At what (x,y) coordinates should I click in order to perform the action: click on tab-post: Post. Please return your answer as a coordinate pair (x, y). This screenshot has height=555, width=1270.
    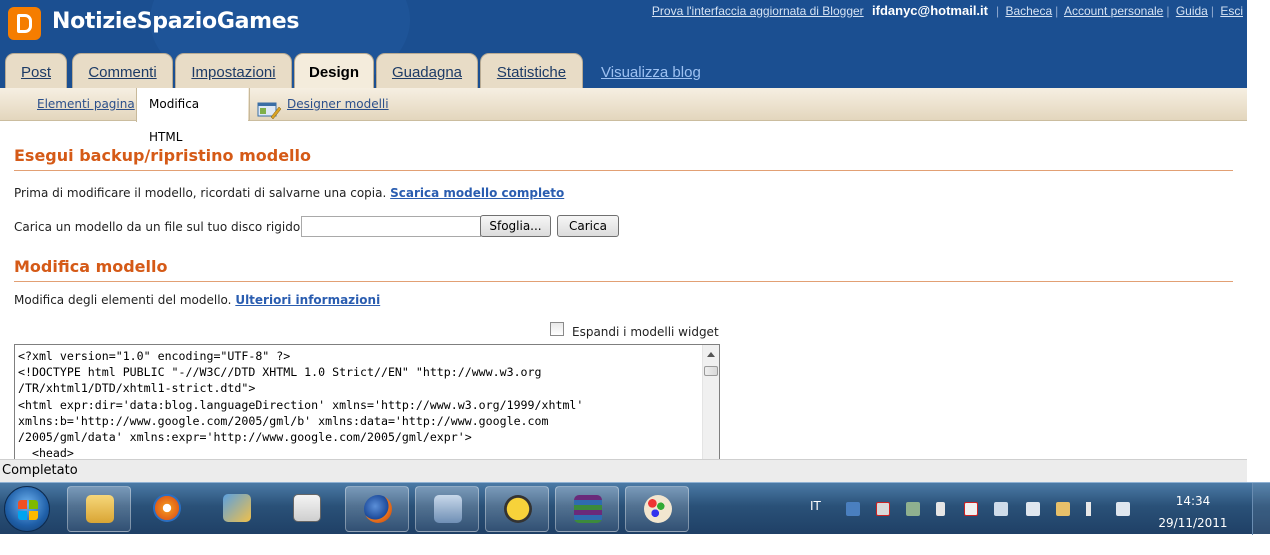
    Looking at the image, I should click on (36, 70).